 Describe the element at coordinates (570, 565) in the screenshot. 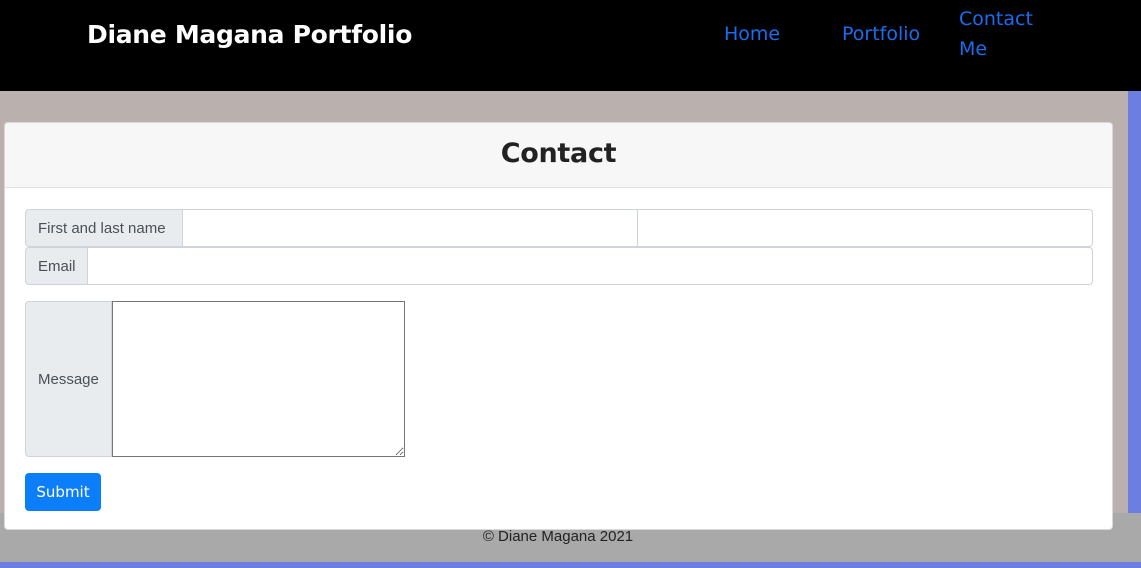

I see `bottom-accent-bar` at that location.